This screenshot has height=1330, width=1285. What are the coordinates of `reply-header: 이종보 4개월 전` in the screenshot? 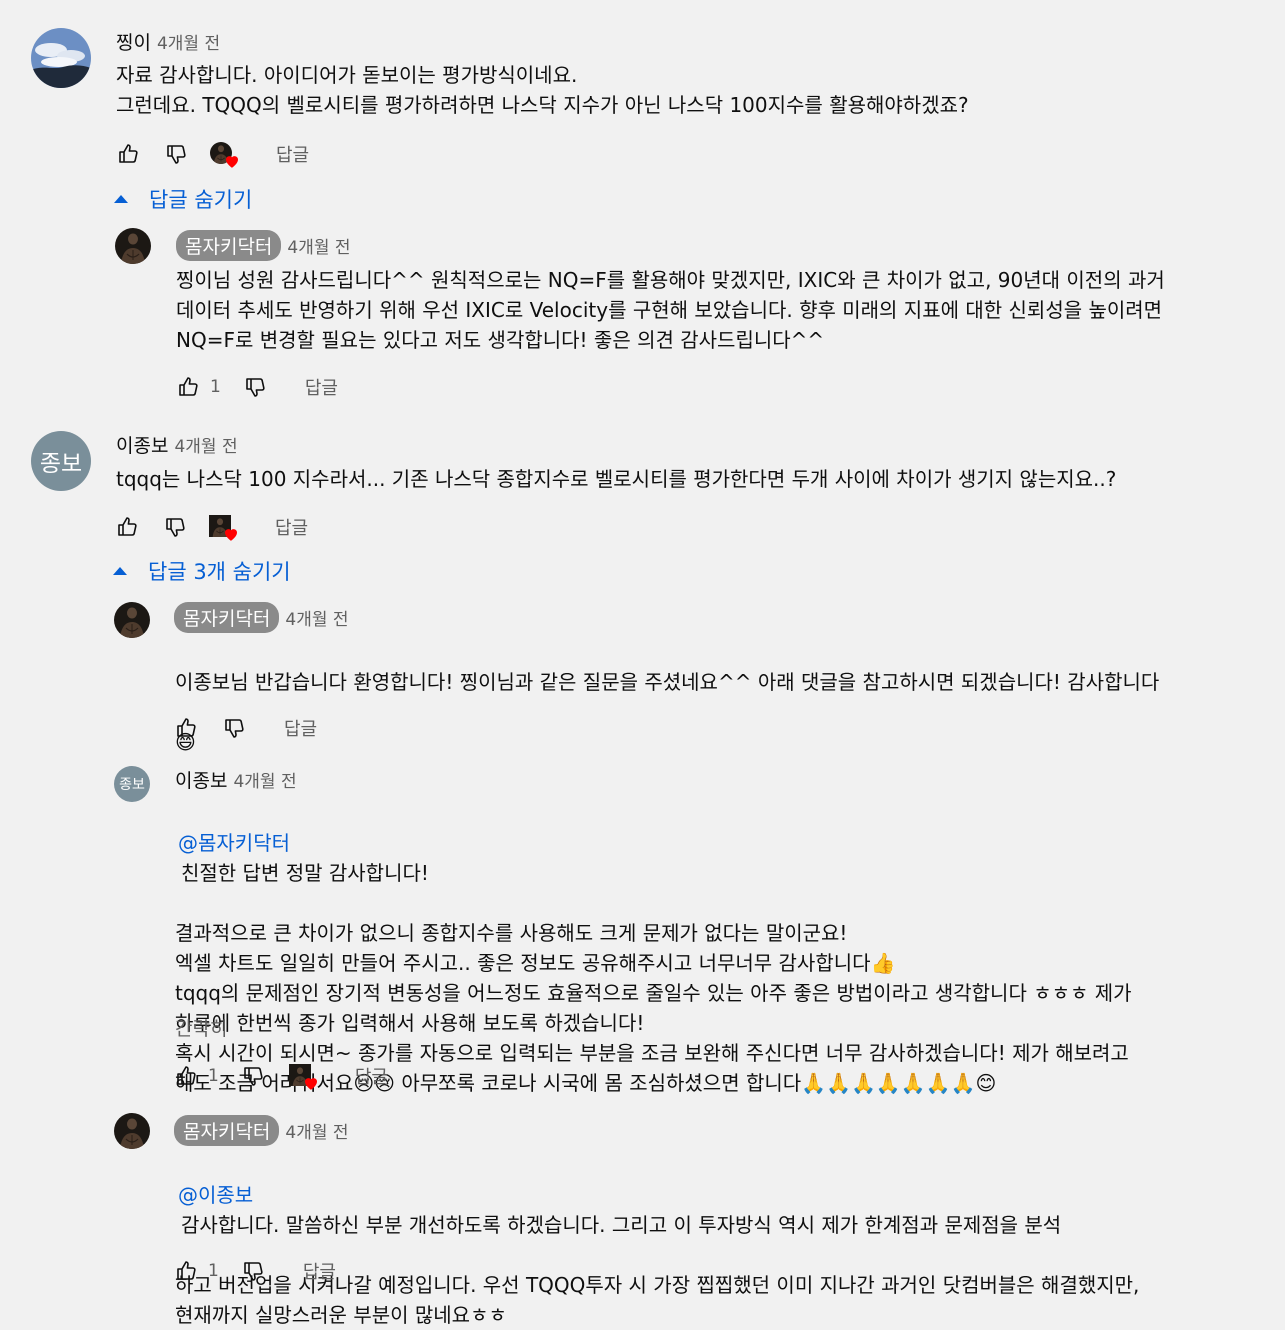 It's located at (236, 779).